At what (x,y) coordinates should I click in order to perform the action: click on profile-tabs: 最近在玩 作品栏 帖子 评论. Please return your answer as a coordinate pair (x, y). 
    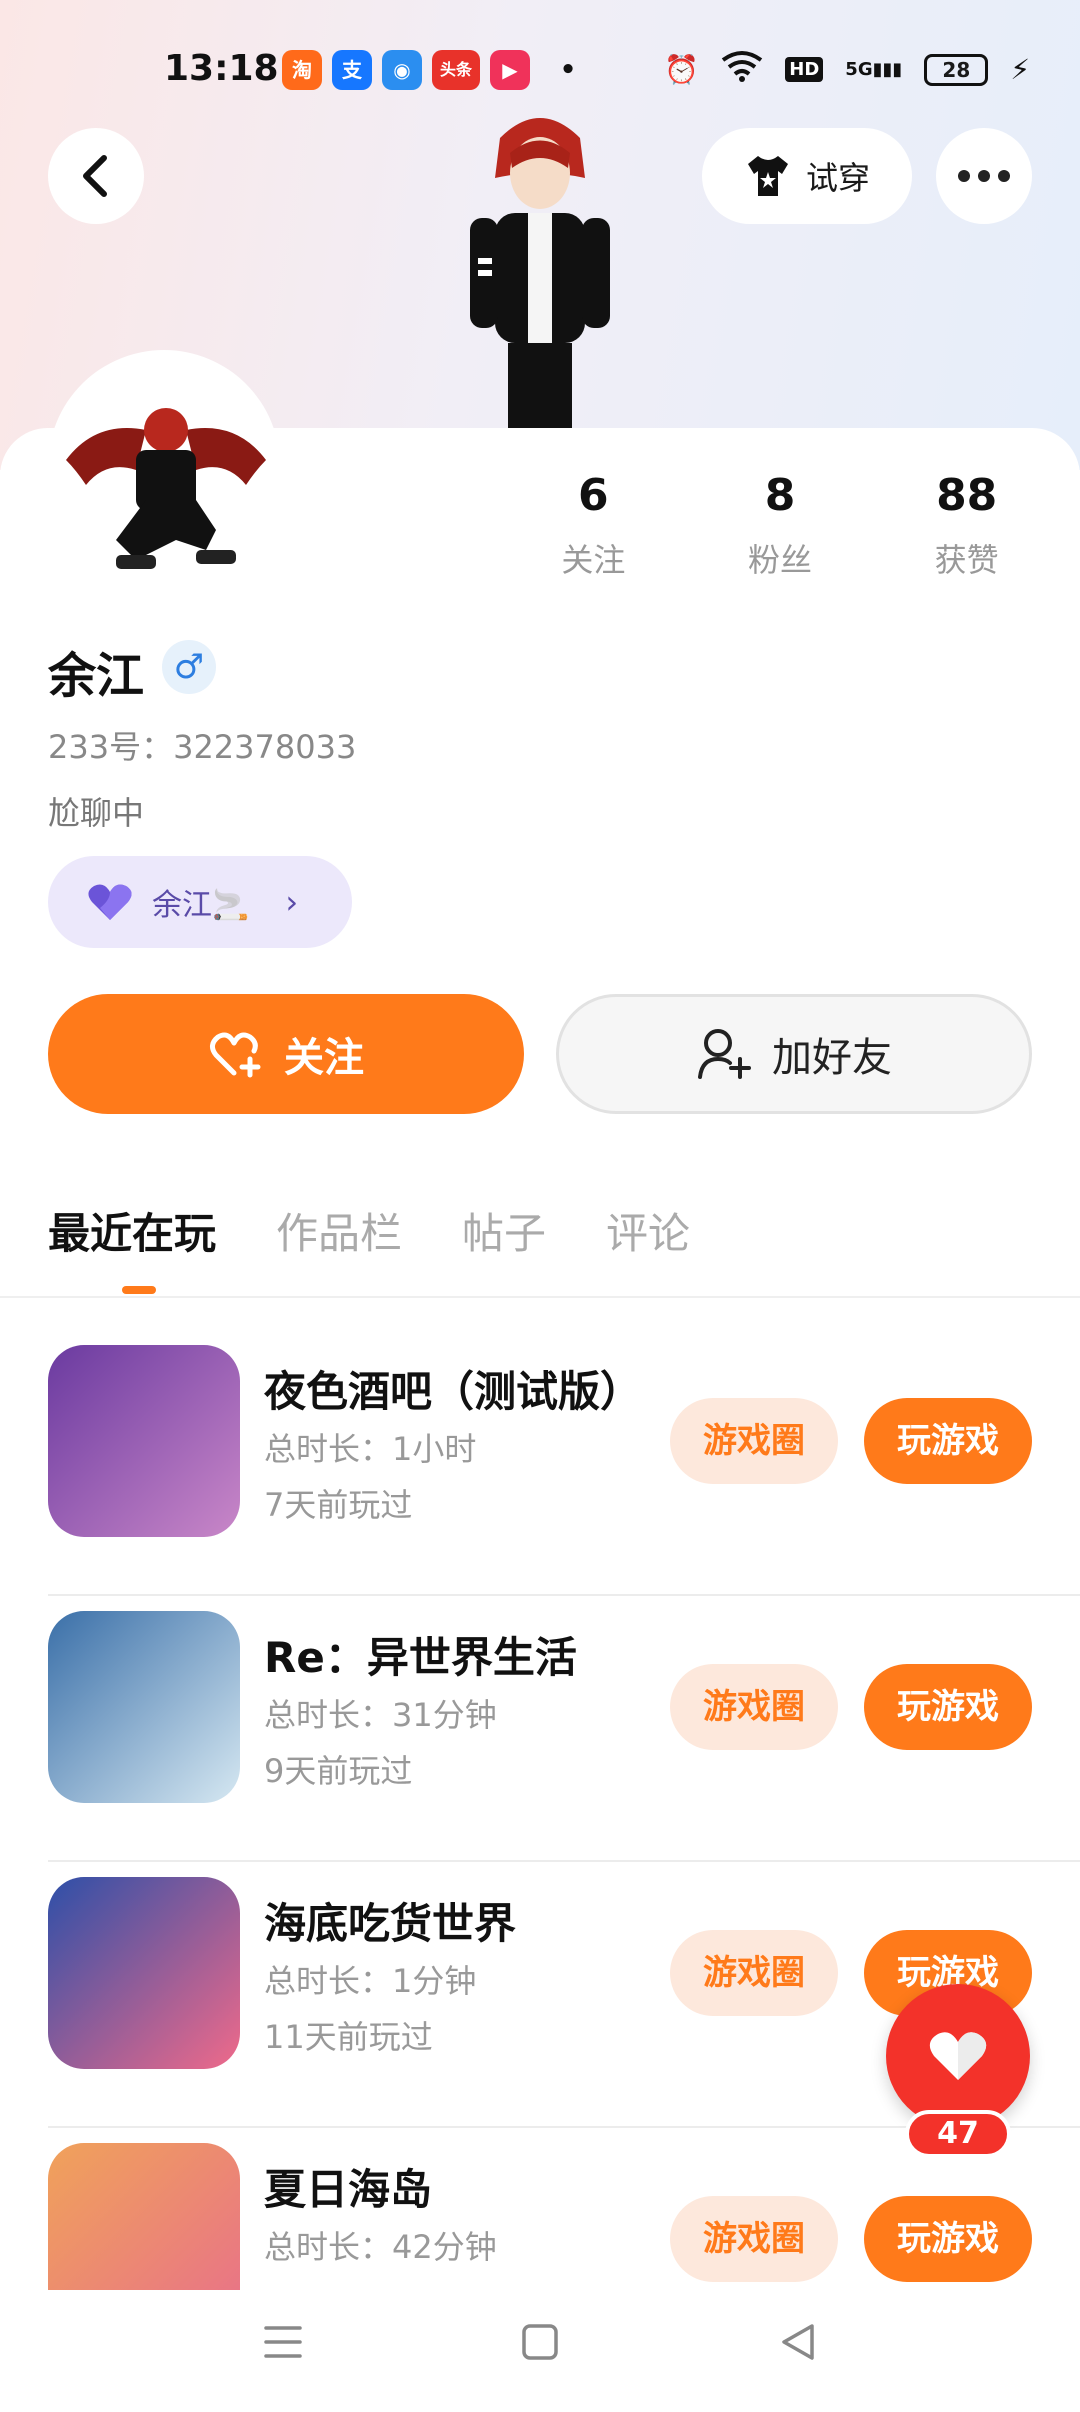
    Looking at the image, I should click on (369, 1230).